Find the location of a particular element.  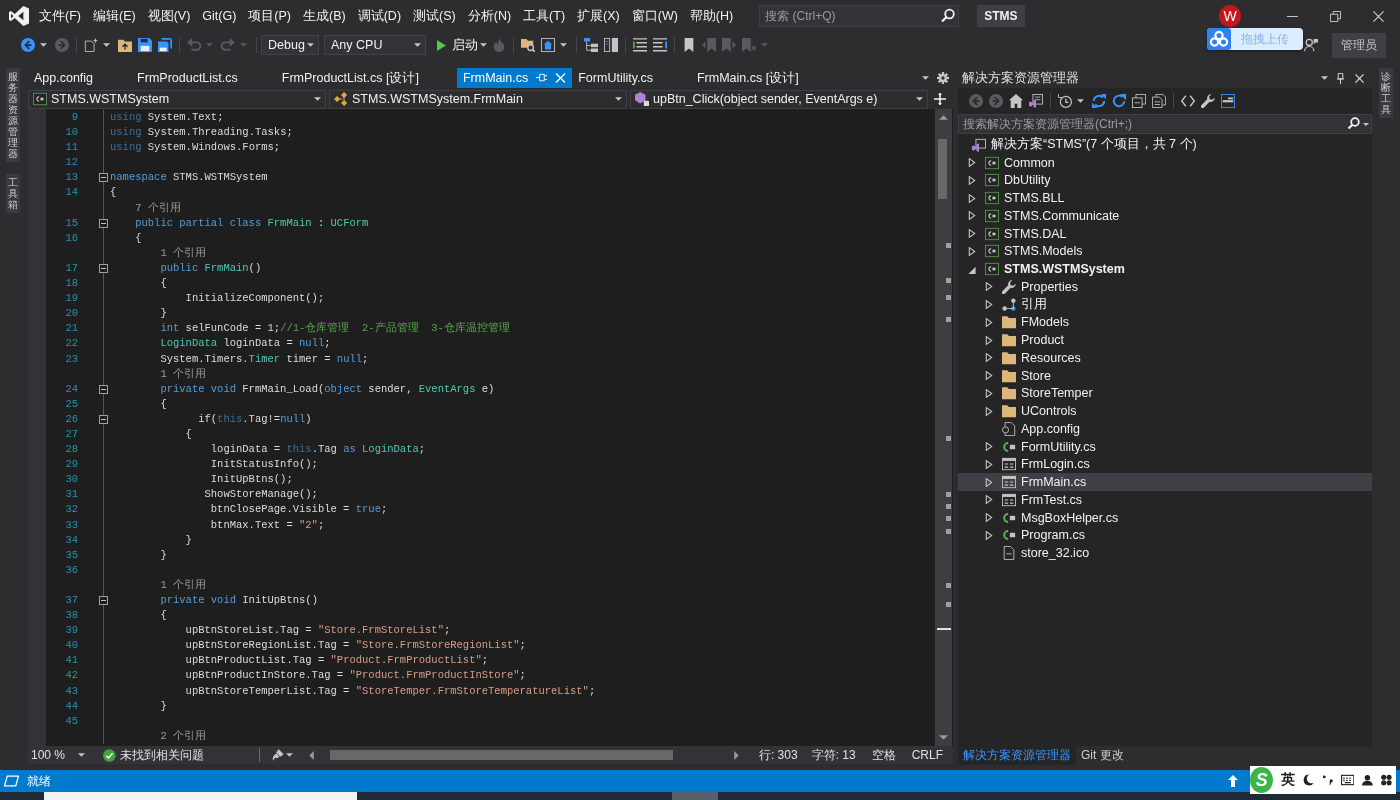

moon-icon is located at coordinates (1309, 780).